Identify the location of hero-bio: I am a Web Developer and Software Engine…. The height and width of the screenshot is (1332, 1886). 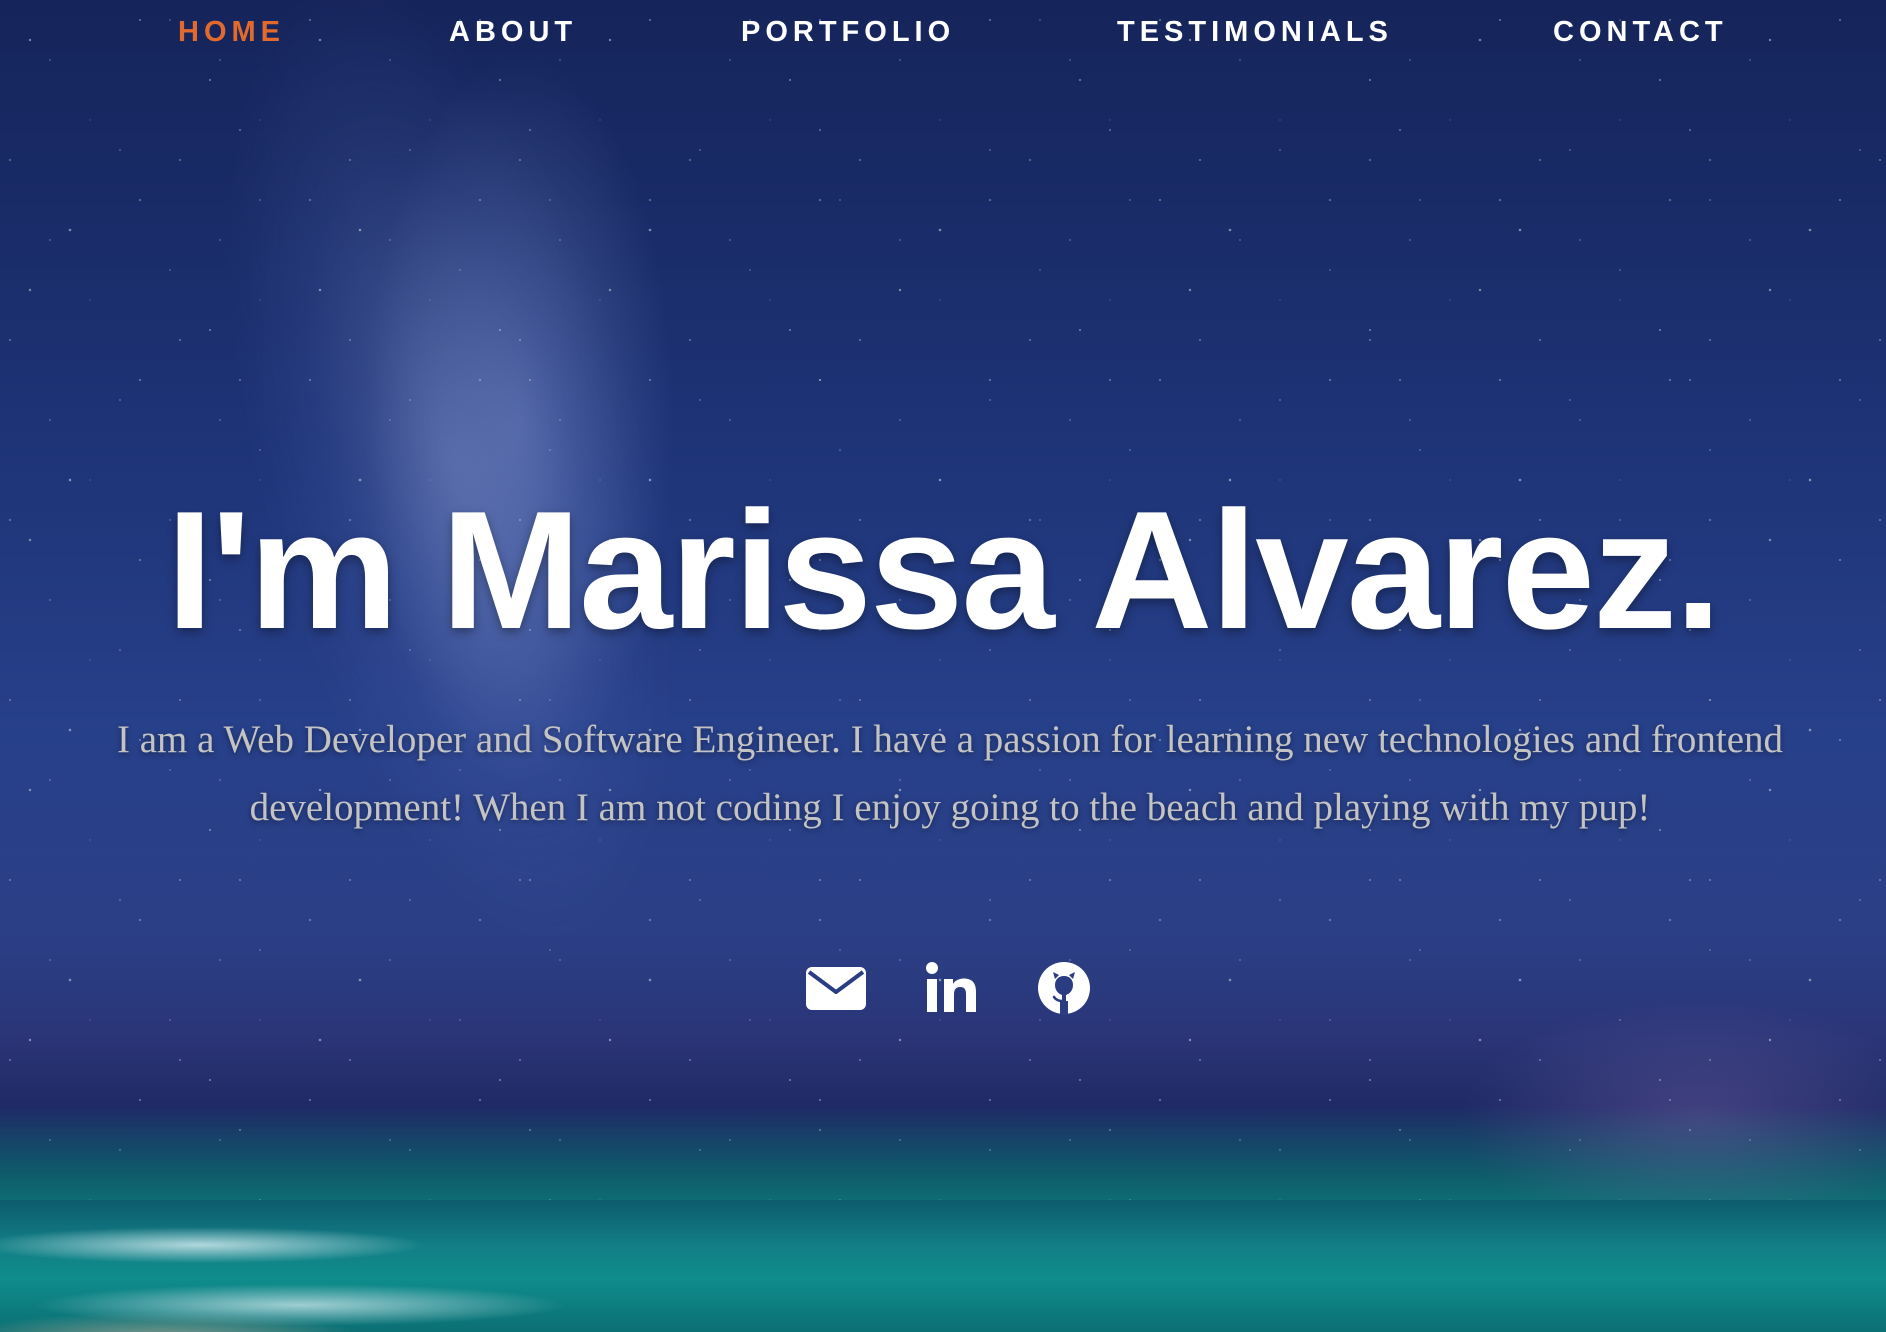
(950, 773).